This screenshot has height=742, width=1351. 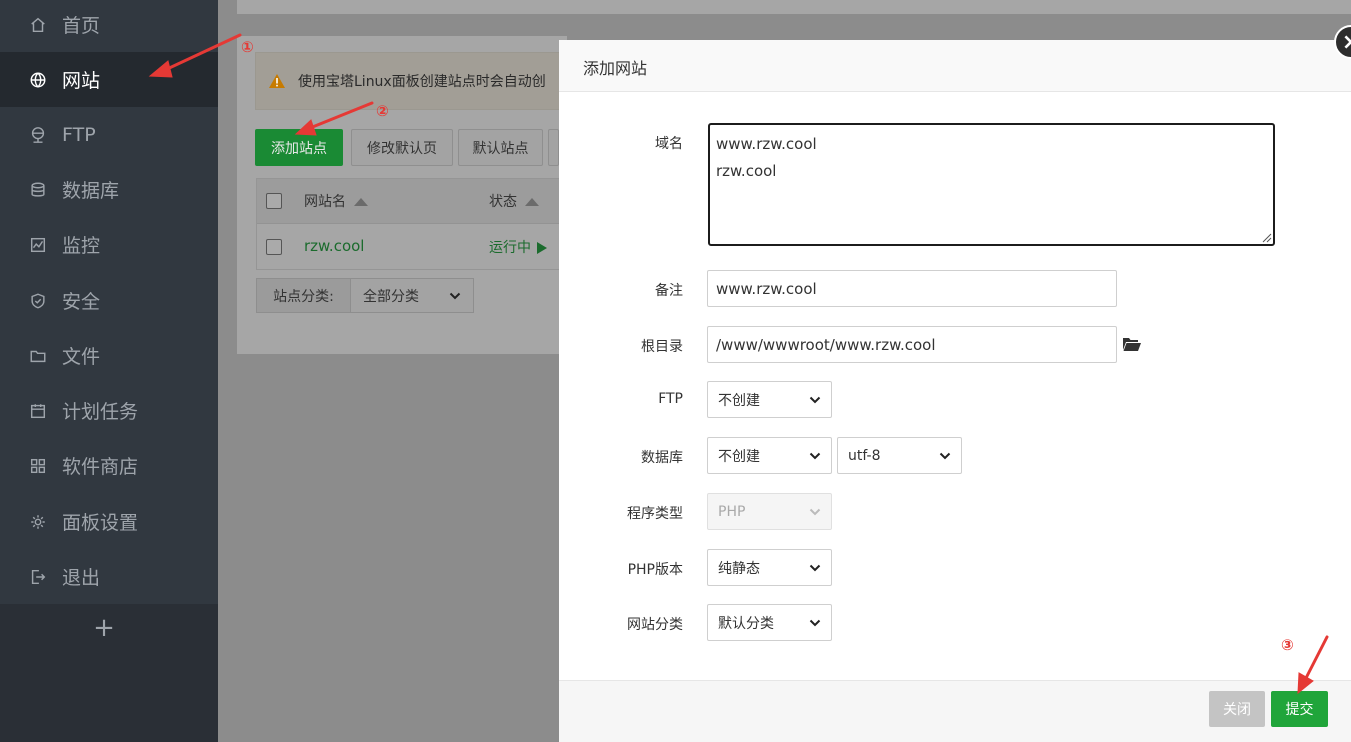 I want to click on sidebar-menu: 首页 网站 FTP 数据库 监控 安全 文件 计划任务 软件商店 面板设置 退出, so click(x=109, y=302).